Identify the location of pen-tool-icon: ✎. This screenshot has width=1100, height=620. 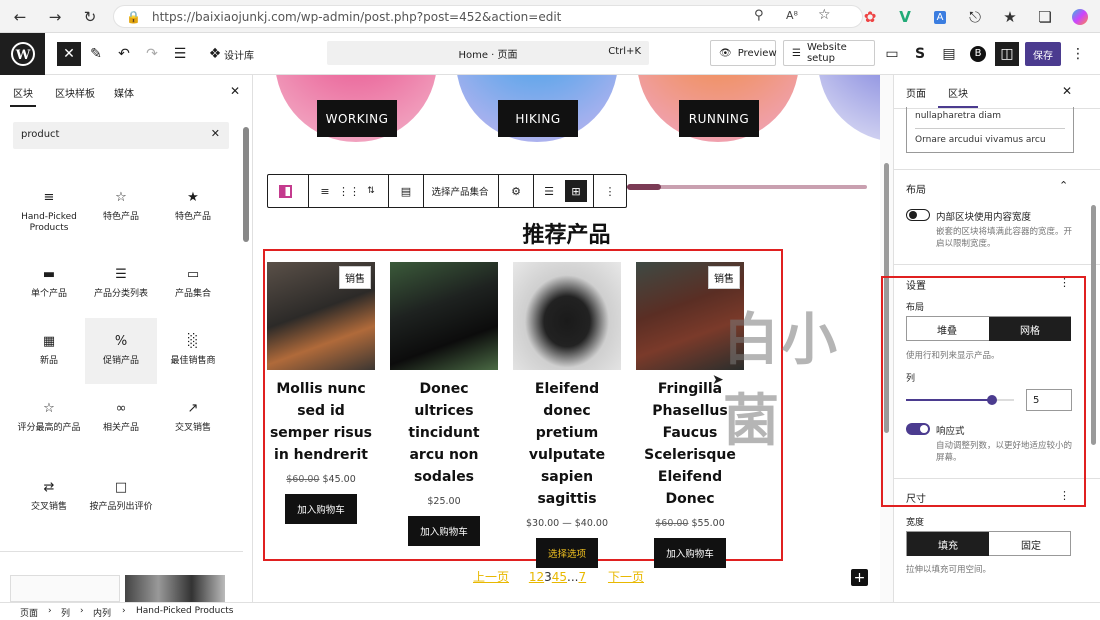
(96, 54).